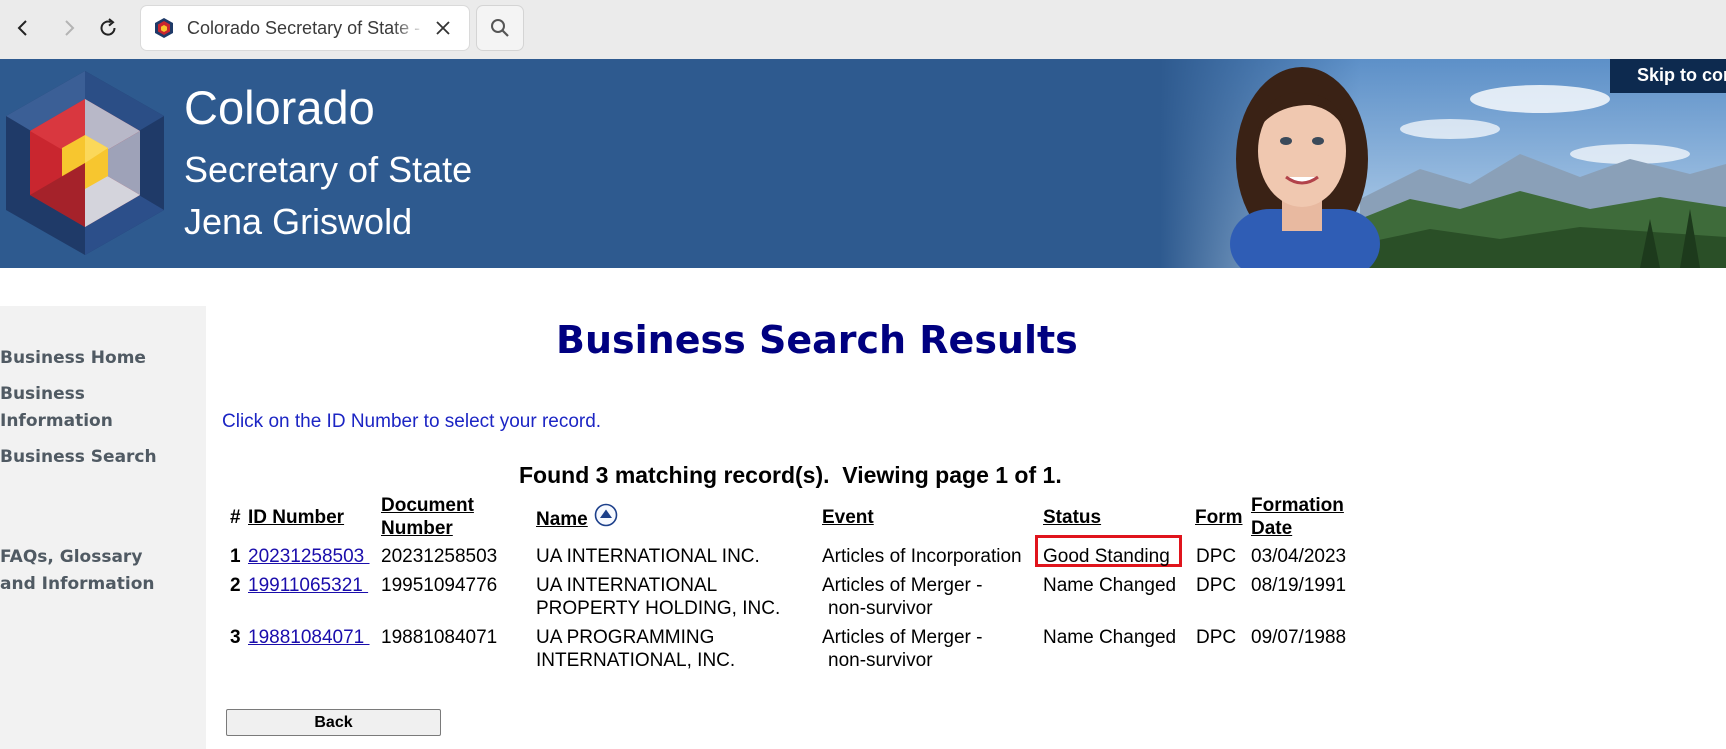 The height and width of the screenshot is (749, 1726). Describe the element at coordinates (308, 585) in the screenshot. I see `id-number-link: 19911065321` at that location.